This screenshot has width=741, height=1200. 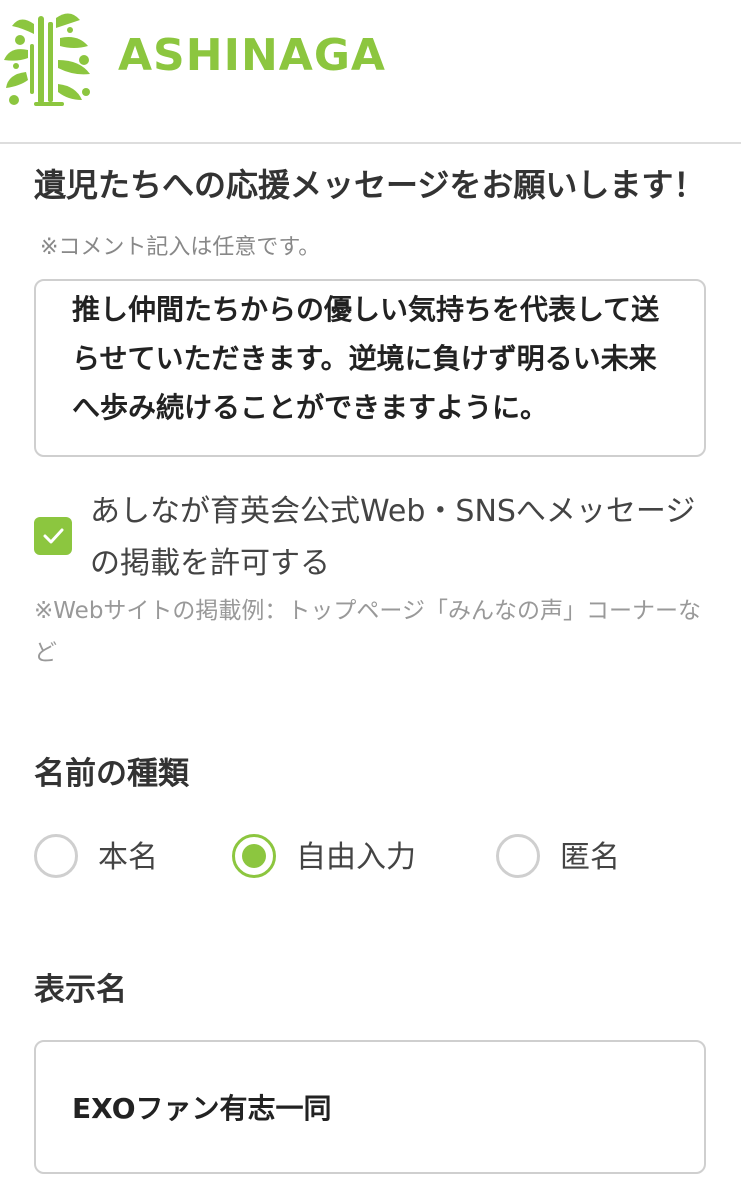 What do you see at coordinates (56, 856) in the screenshot?
I see `radio-real-name-circle` at bounding box center [56, 856].